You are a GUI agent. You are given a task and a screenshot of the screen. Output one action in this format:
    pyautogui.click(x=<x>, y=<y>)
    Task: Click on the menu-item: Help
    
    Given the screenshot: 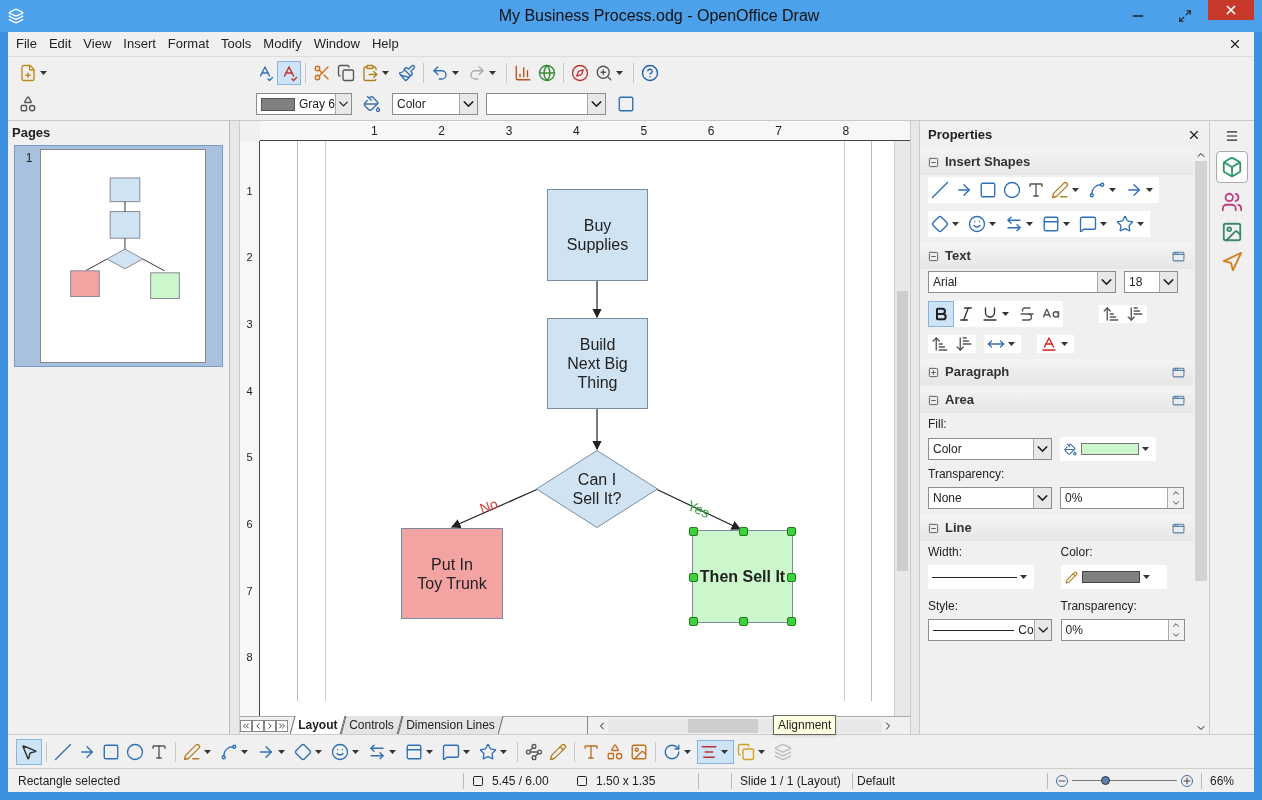 What is the action you would take?
    pyautogui.click(x=385, y=44)
    